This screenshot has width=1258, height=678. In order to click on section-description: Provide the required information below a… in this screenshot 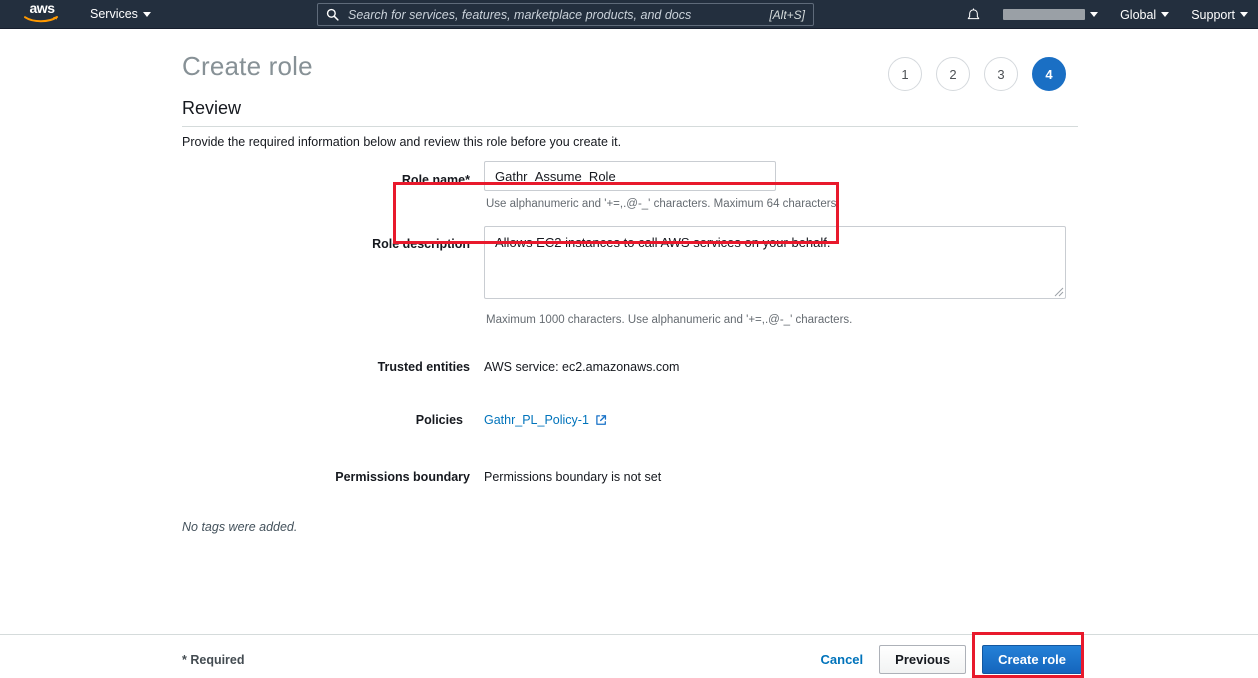, I will do `click(402, 142)`.